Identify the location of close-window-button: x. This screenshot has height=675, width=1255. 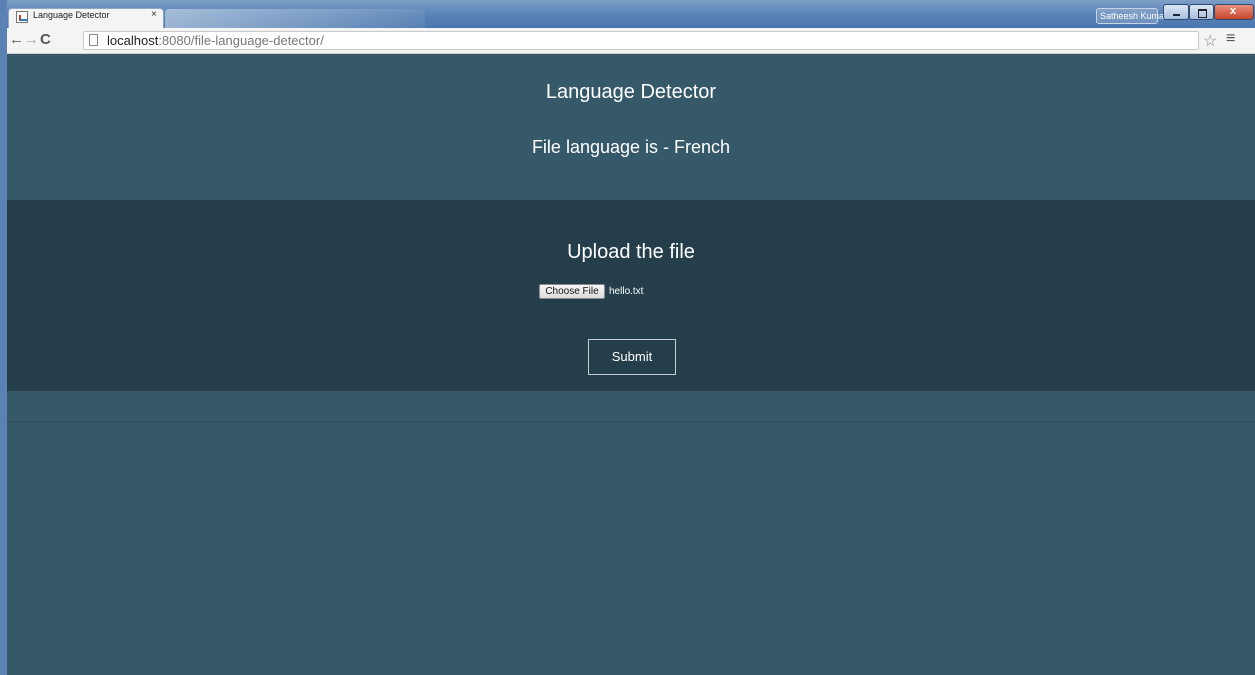
(1234, 12).